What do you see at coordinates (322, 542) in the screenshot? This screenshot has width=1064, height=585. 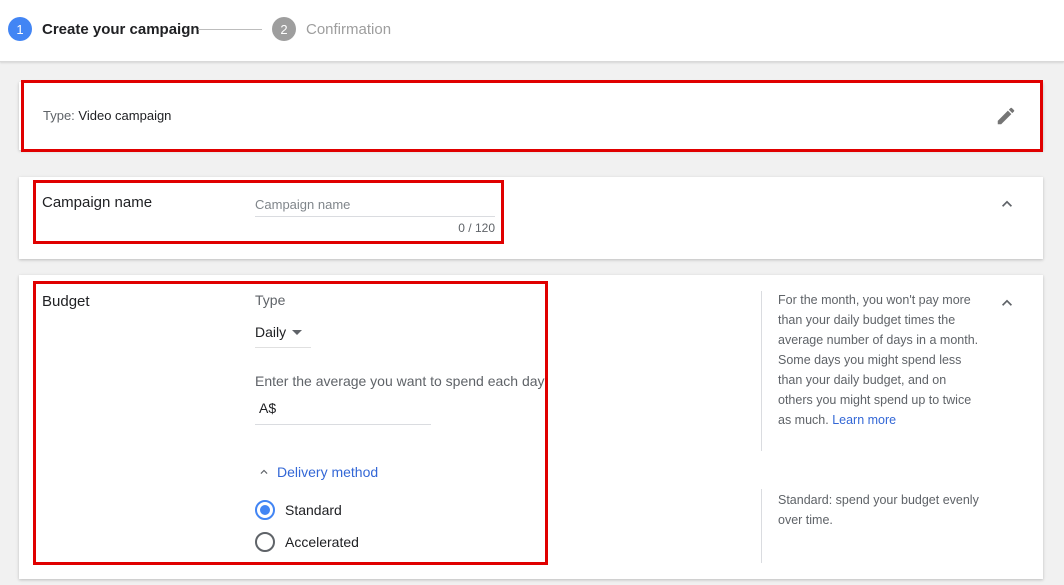 I see `radio-accelerated-label: Accelerated` at bounding box center [322, 542].